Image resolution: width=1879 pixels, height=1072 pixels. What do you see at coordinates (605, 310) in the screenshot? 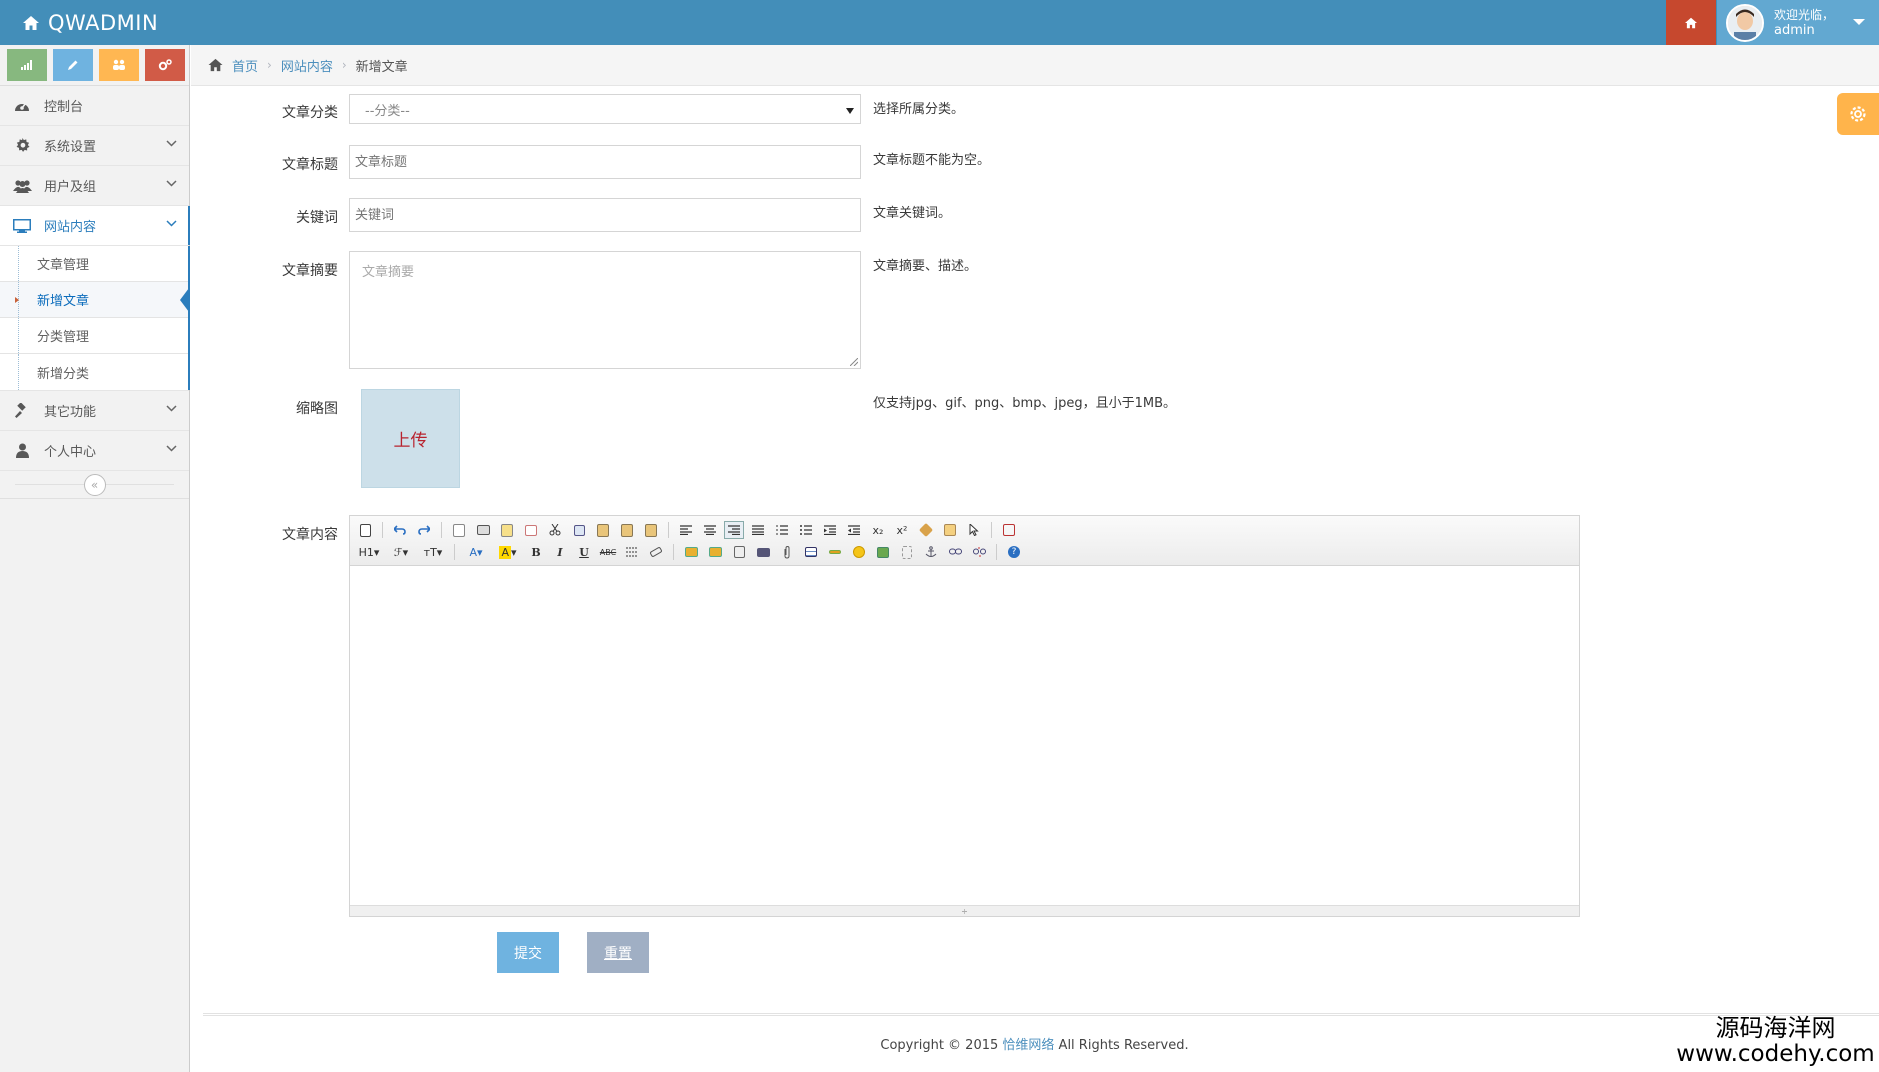
I see `summary-textarea: 文章摘要` at bounding box center [605, 310].